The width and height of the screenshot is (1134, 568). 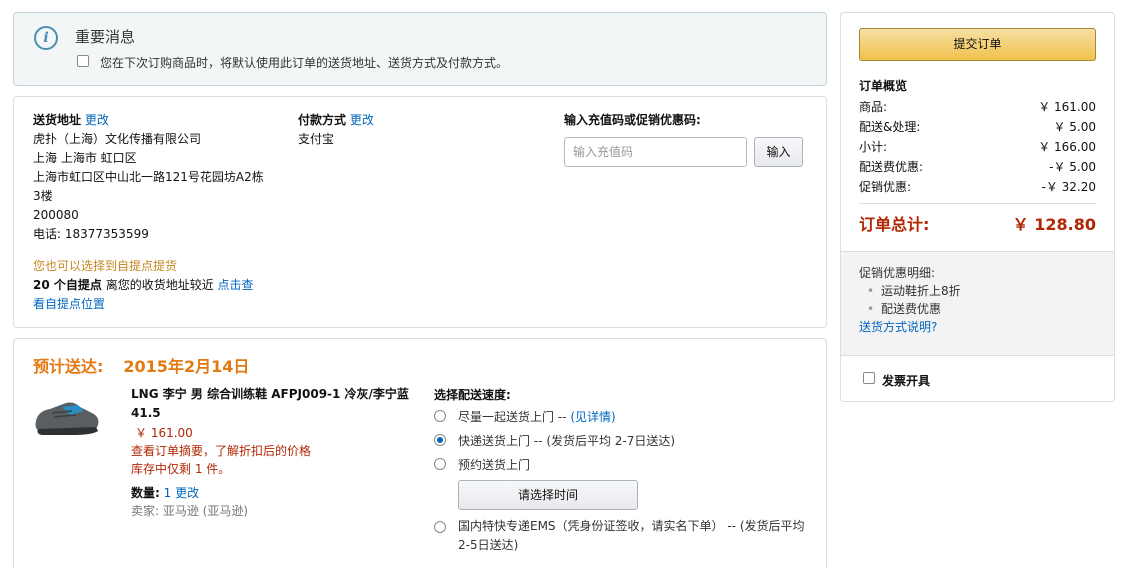 I want to click on total-label: 订单总计:, so click(x=894, y=224).